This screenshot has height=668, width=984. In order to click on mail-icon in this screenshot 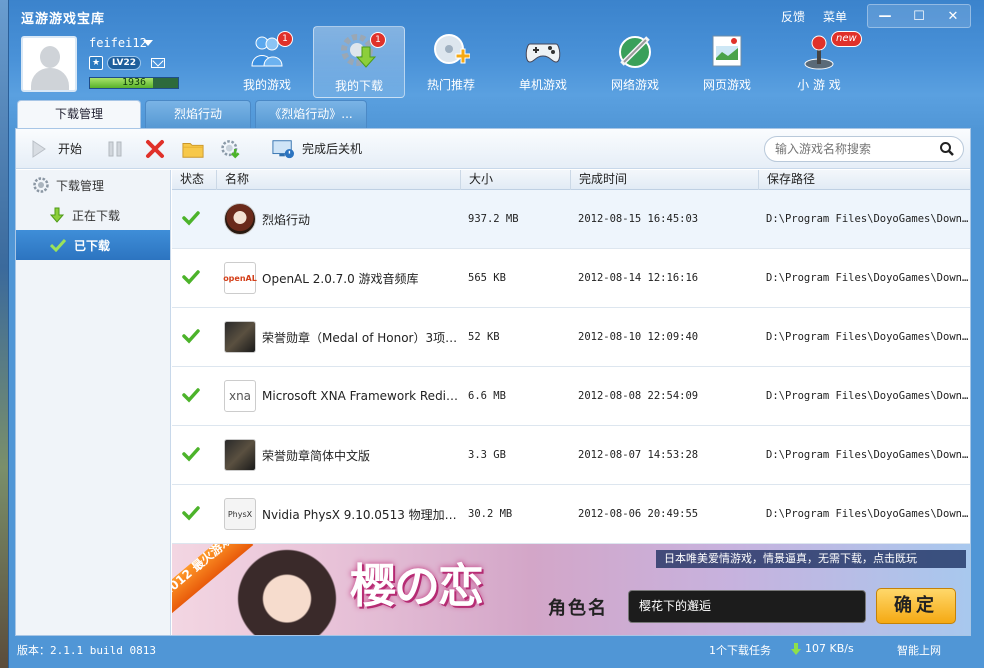, I will do `click(158, 63)`.